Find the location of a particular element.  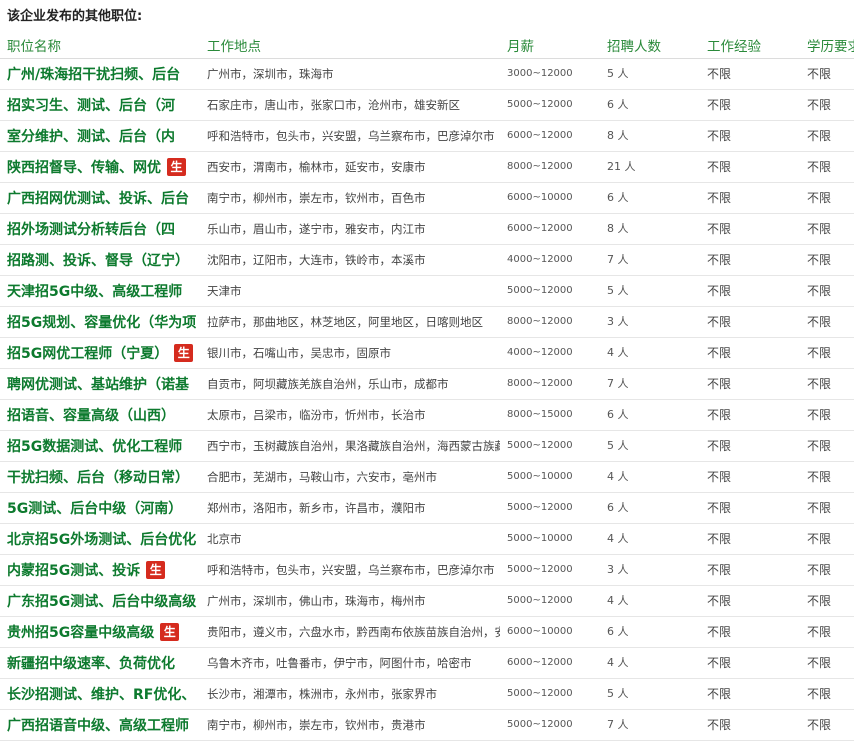

job-headcount: 3 人 is located at coordinates (618, 321).